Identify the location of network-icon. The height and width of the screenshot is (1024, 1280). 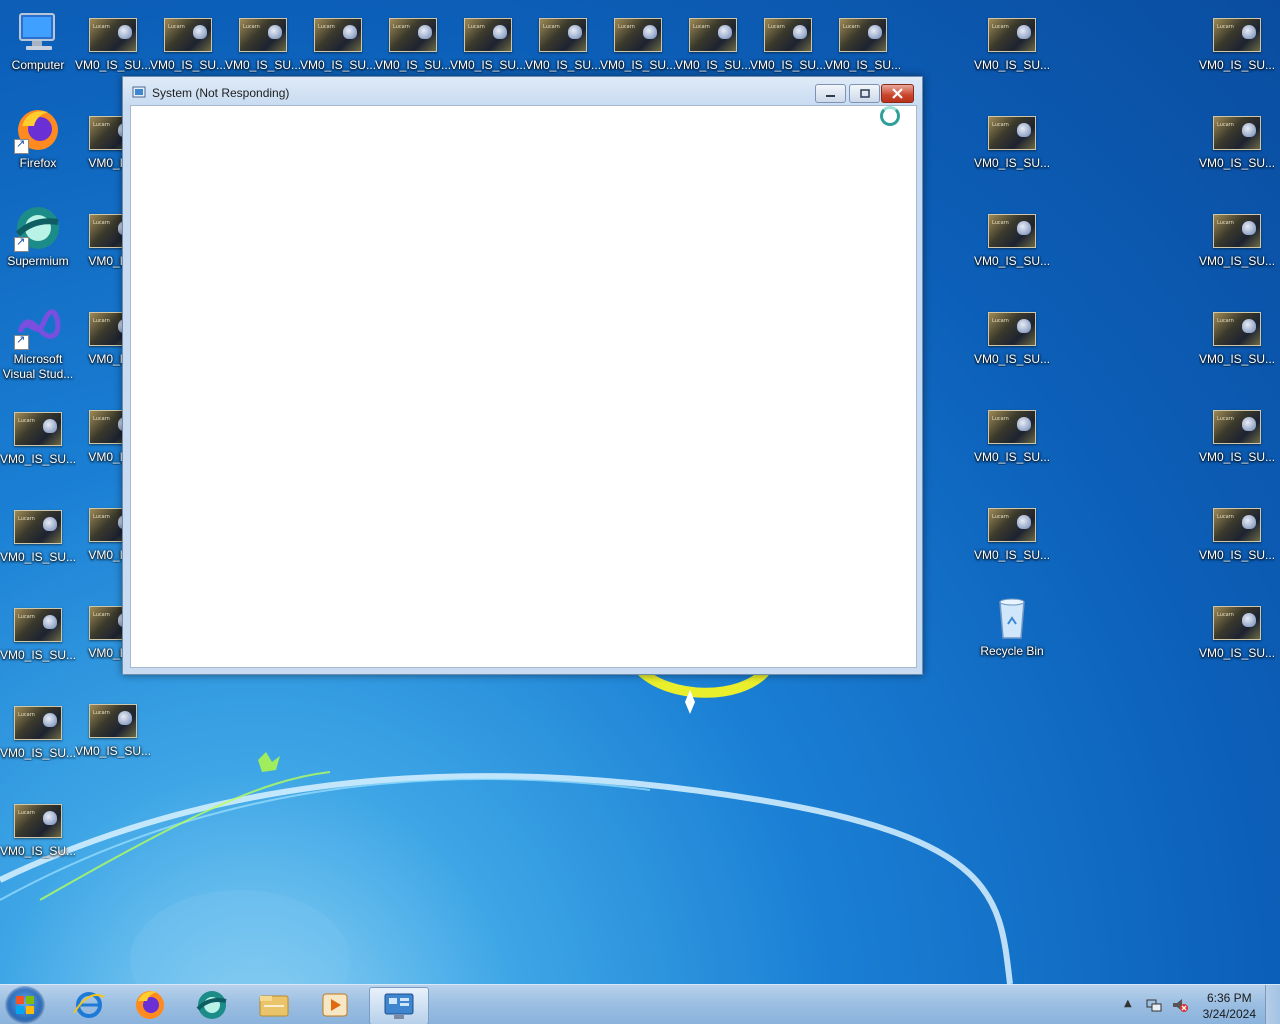
(1154, 1005).